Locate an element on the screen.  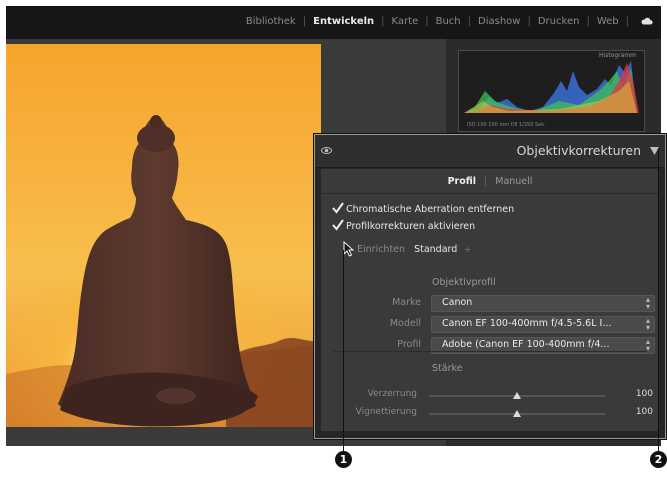
setup-select: Standard is located at coordinates (435, 249).